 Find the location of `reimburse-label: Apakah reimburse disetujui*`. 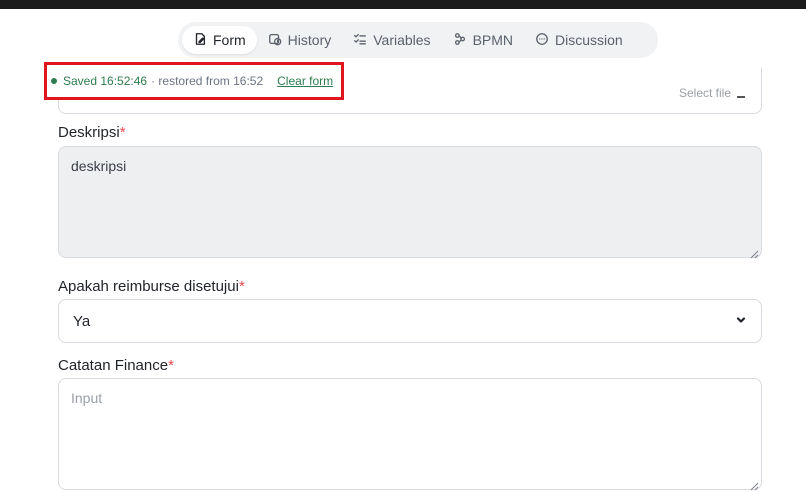

reimburse-label: Apakah reimburse disetujui* is located at coordinates (151, 286).